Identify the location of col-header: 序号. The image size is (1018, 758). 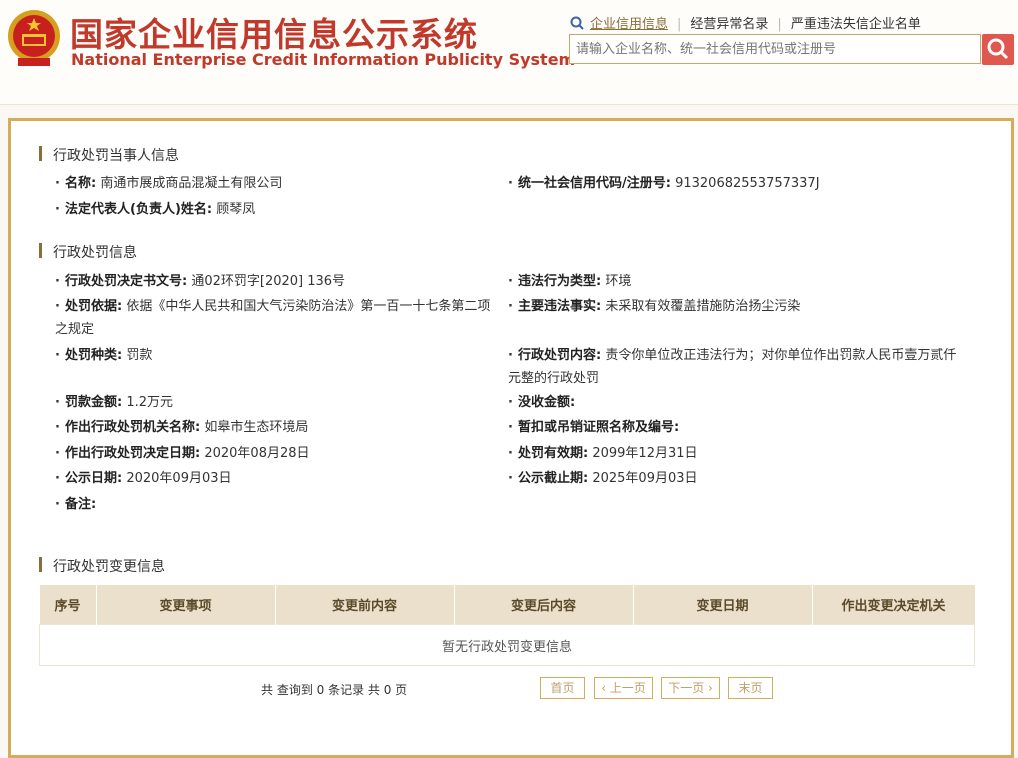
(68, 605).